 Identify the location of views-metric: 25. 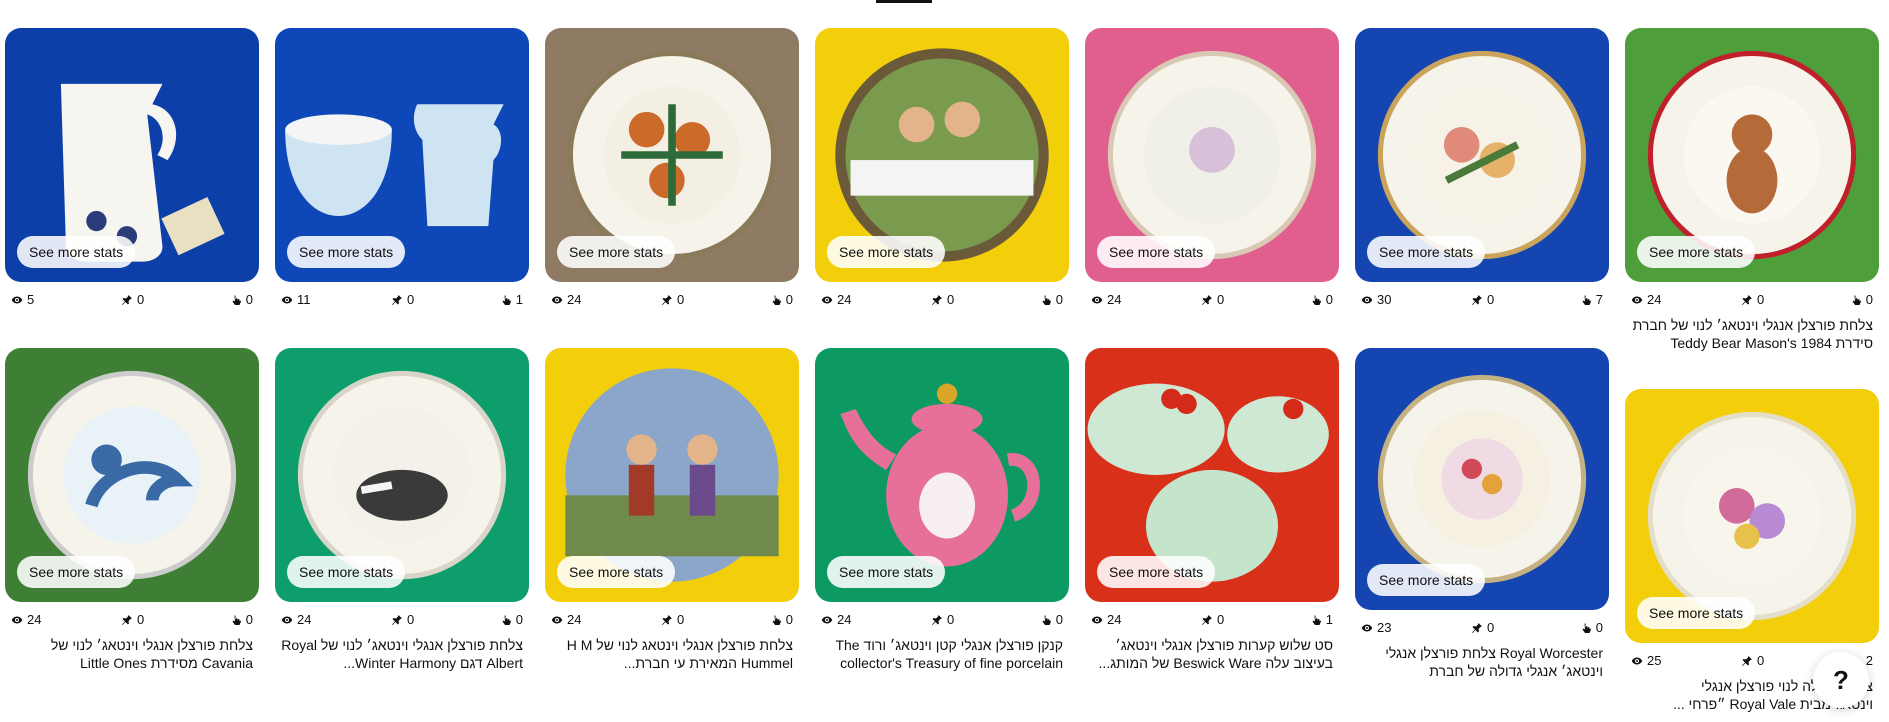
(1646, 660).